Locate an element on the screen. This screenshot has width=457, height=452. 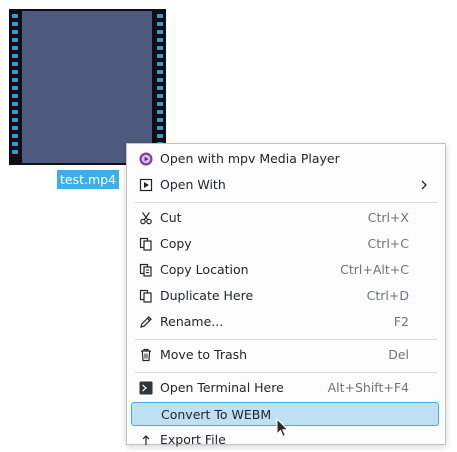
menu-item-shortcut: Ctrl+X is located at coordinates (388, 217).